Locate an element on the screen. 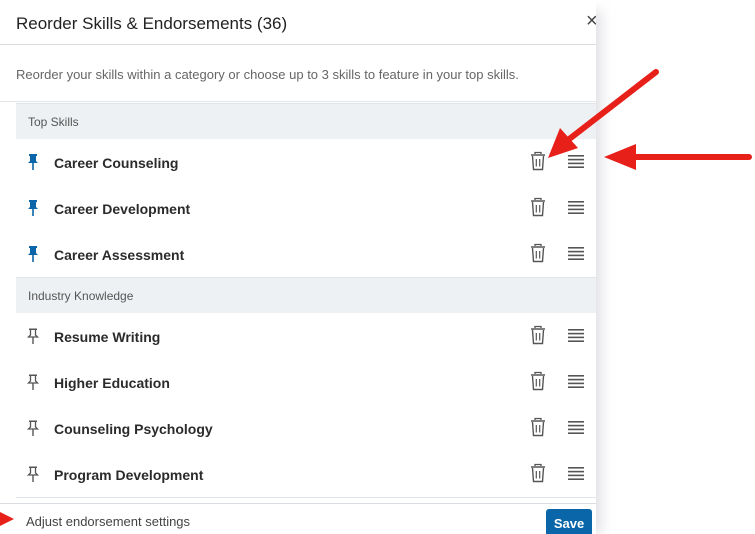 This screenshot has width=755, height=534. close-icon: × is located at coordinates (591, 21).